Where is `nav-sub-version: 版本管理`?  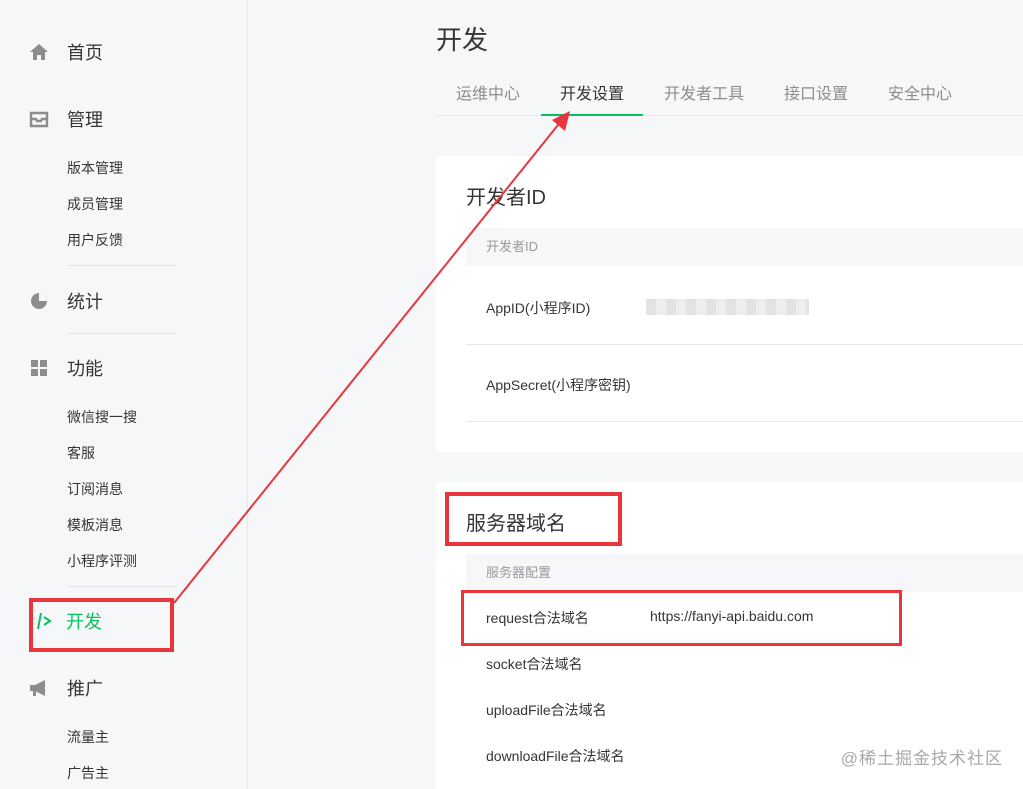 nav-sub-version: 版本管理 is located at coordinates (95, 168).